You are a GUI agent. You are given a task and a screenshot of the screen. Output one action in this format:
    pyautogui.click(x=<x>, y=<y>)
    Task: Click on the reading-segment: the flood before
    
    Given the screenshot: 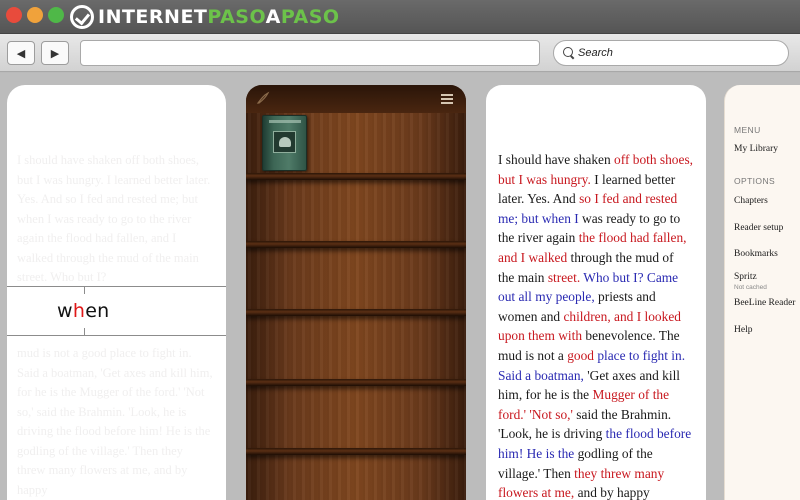 What is the action you would take?
    pyautogui.click(x=648, y=434)
    